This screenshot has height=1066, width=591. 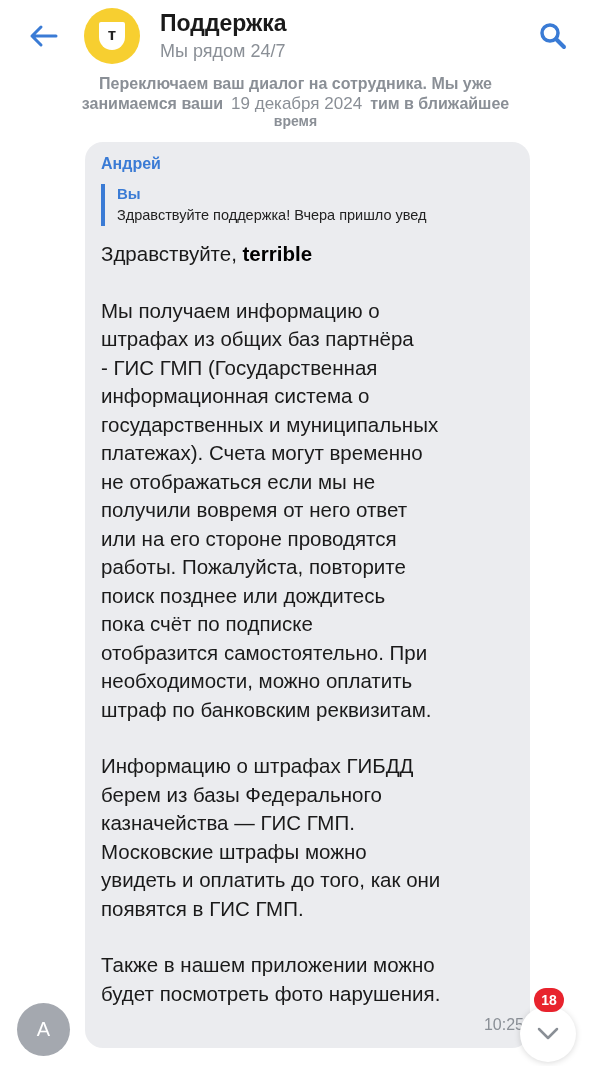 I want to click on reply-quote: Вы Здравствуйте поддержка! Вчера пришло увед, so click(x=307, y=205).